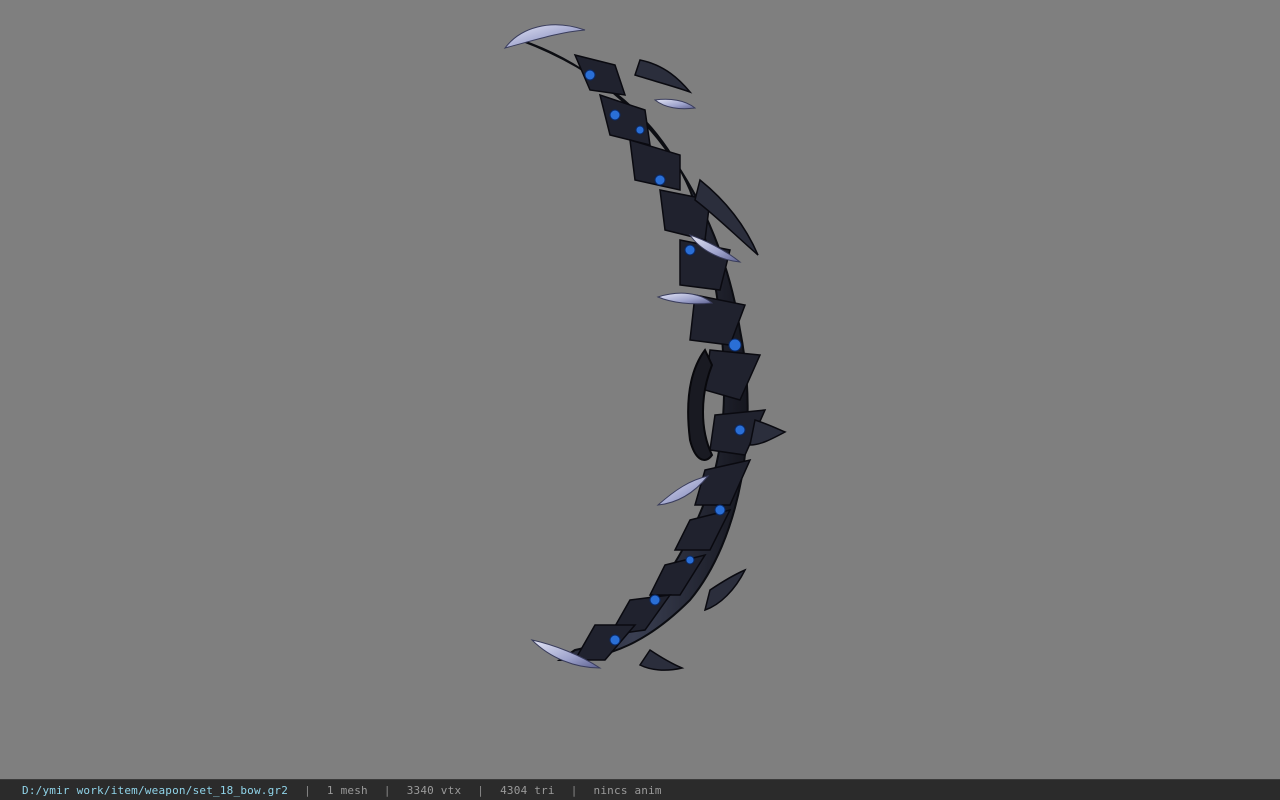  What do you see at coordinates (700, 404) in the screenshot?
I see `bow-grip` at bounding box center [700, 404].